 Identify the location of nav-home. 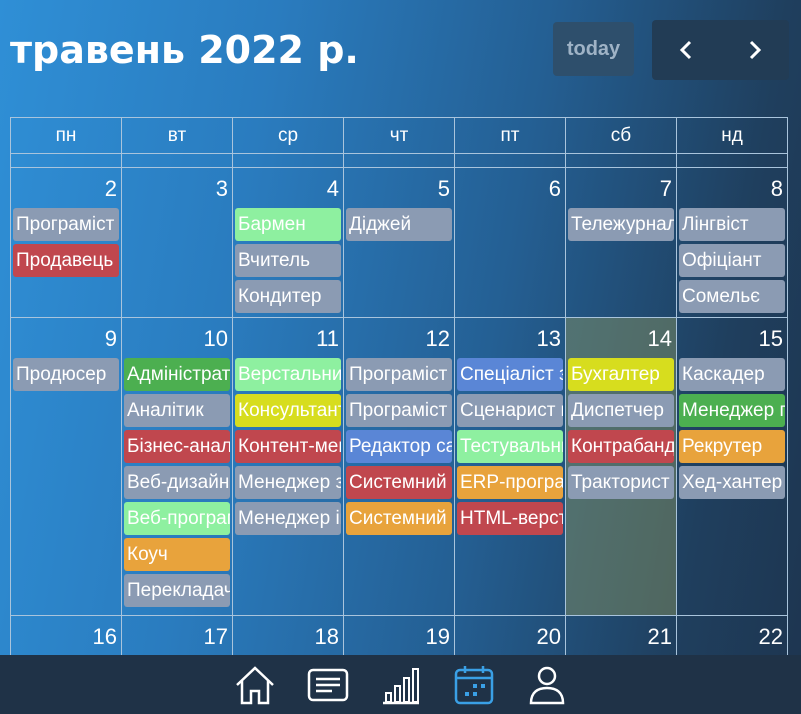
(254, 684).